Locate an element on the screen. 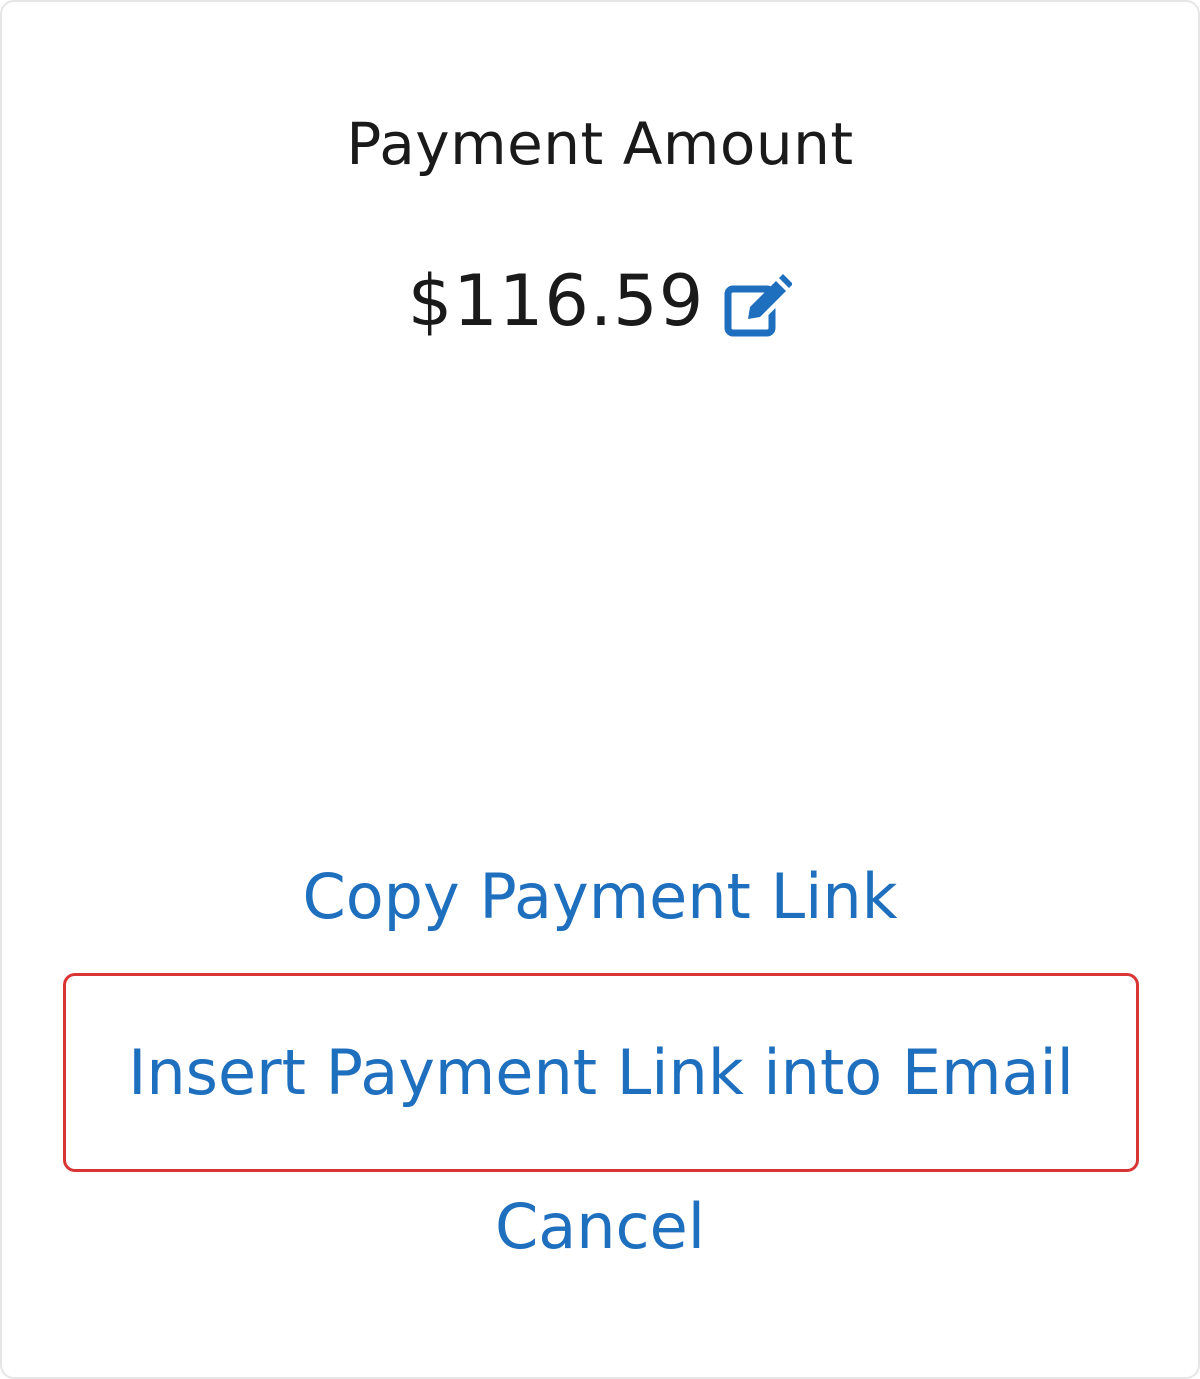  insert-payment-link-button: Insert Payment Link into Email is located at coordinates (601, 1072).